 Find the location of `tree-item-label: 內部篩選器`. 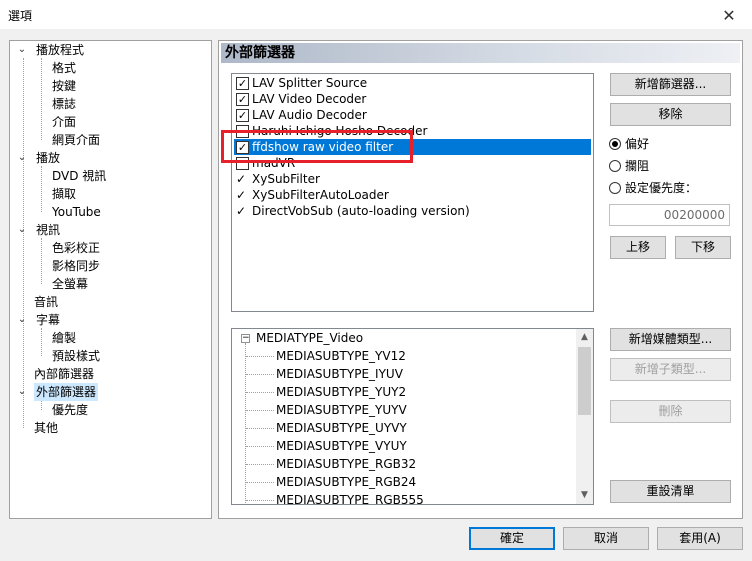

tree-item-label: 內部篩選器 is located at coordinates (64, 374).